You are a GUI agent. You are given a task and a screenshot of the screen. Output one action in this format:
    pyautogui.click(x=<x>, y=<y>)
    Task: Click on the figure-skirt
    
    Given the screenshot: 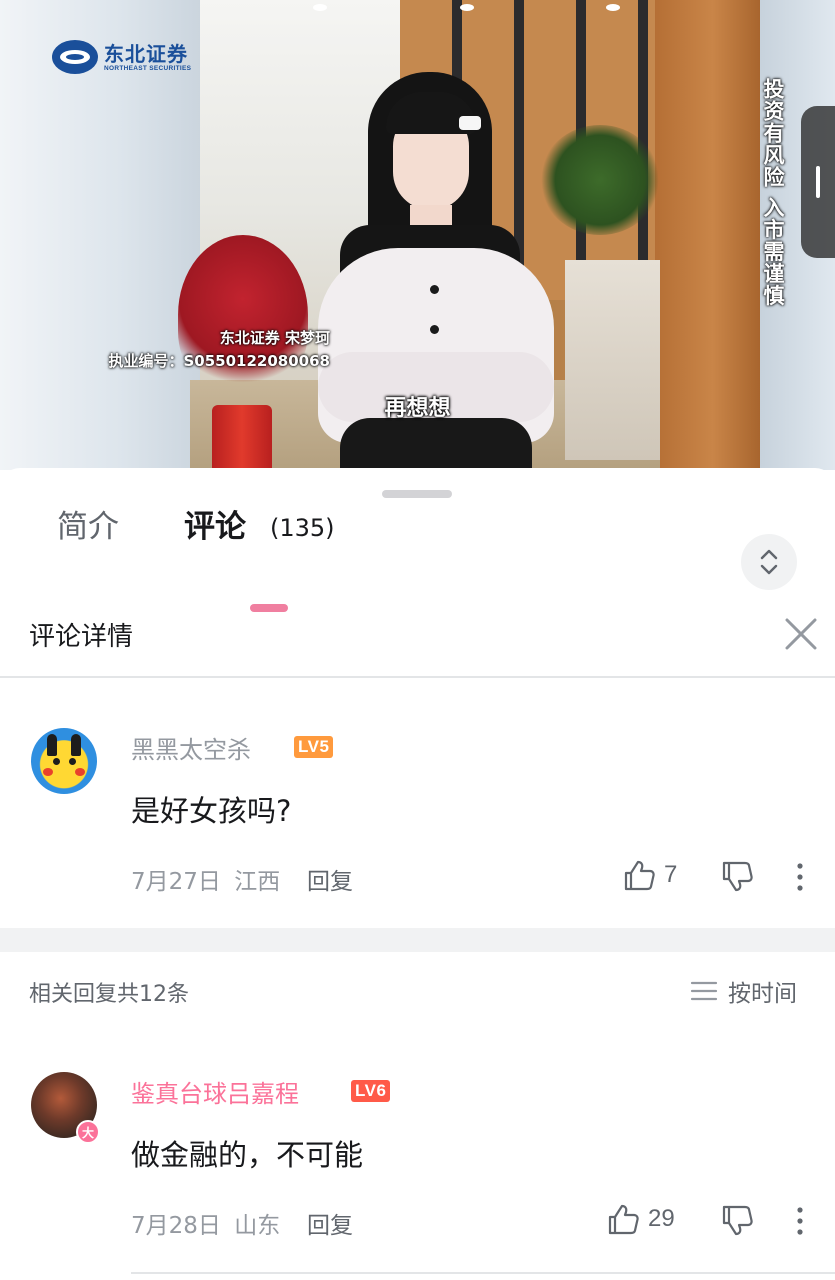 What is the action you would take?
    pyautogui.click(x=436, y=444)
    